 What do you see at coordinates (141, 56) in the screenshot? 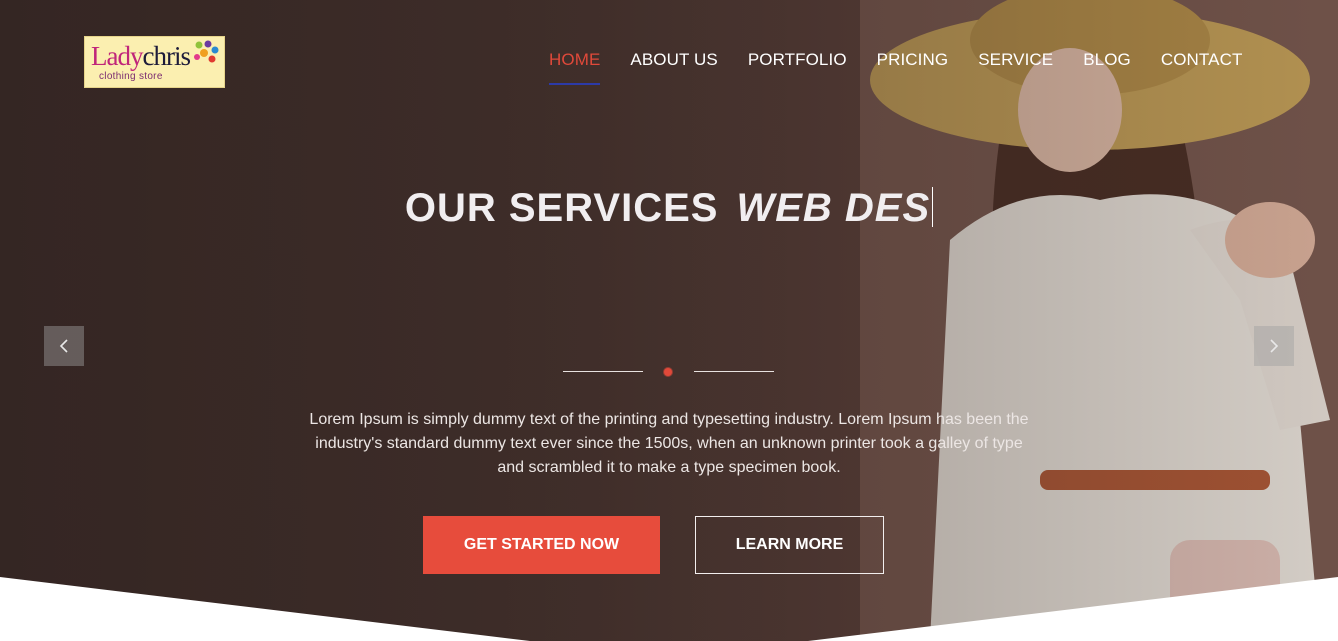
I see `logo-wordmark: Ladychris` at bounding box center [141, 56].